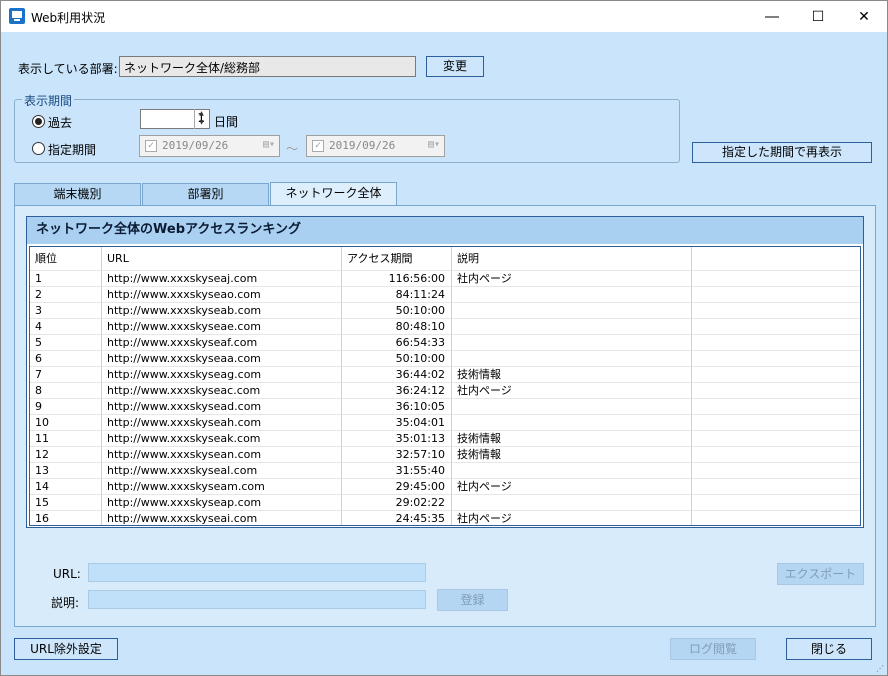 The width and height of the screenshot is (888, 676). What do you see at coordinates (362, 145) in the screenshot?
I see `end-date-text: 2019/09/26` at bounding box center [362, 145].